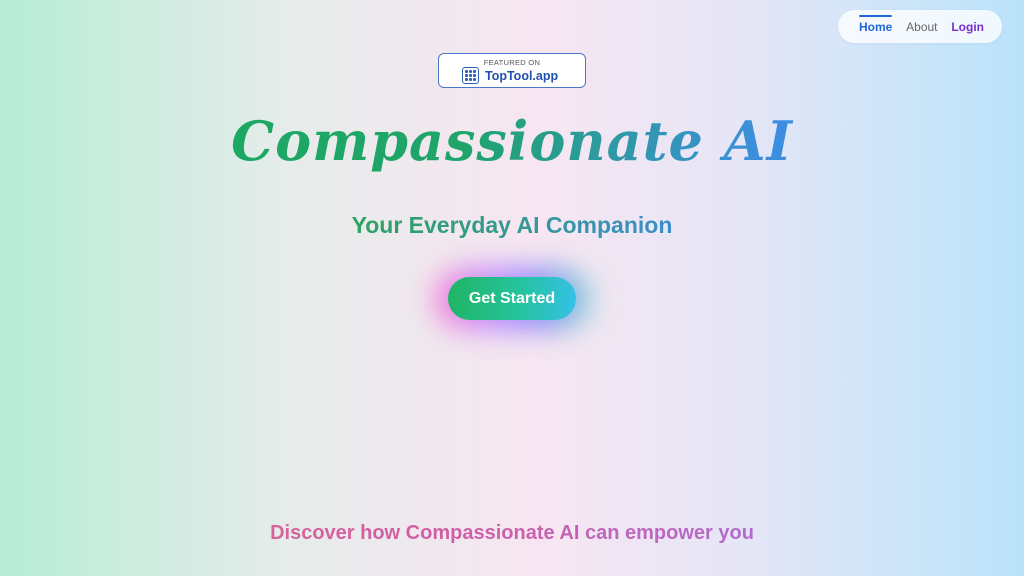  I want to click on grid-icon, so click(470, 75).